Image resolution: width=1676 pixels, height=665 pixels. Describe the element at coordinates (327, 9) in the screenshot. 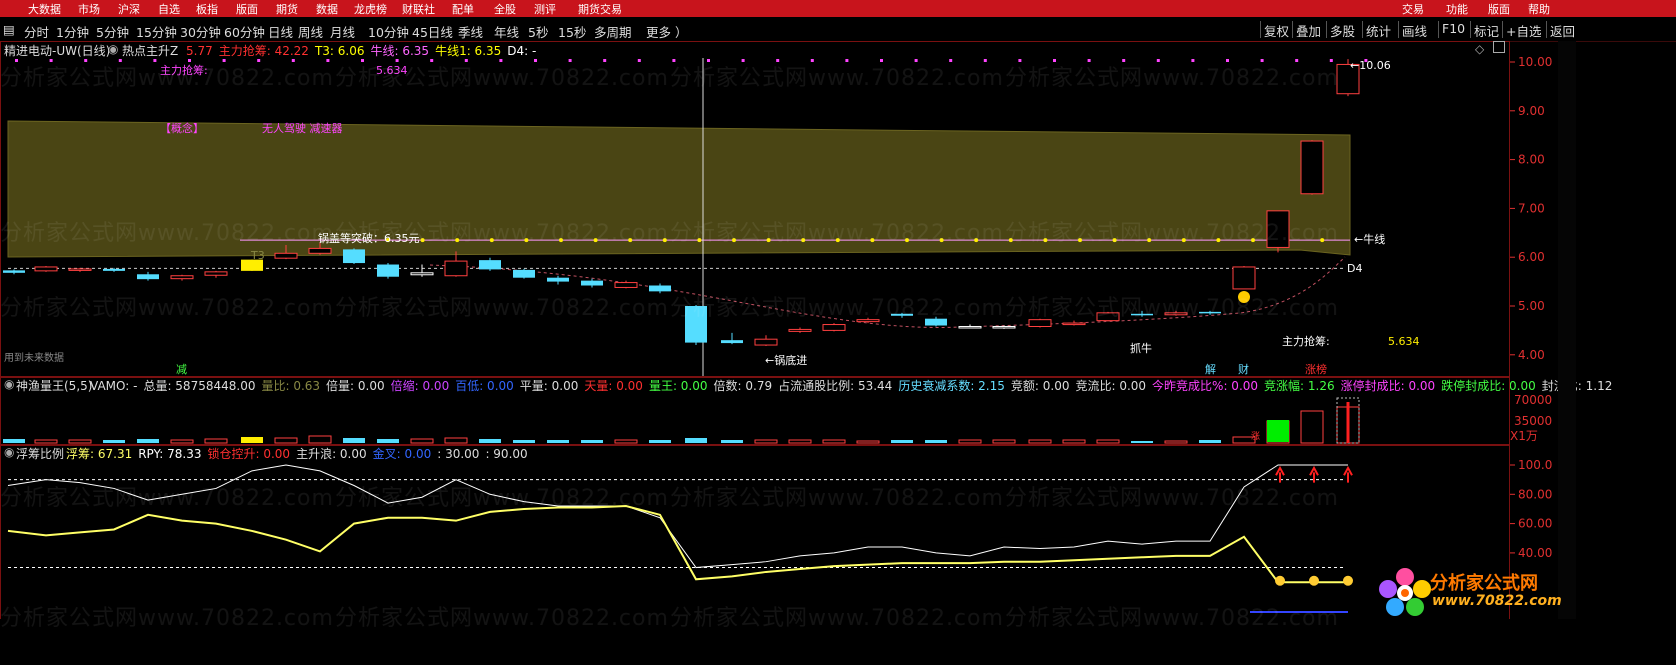

I see `top-menu-item: 数据` at that location.